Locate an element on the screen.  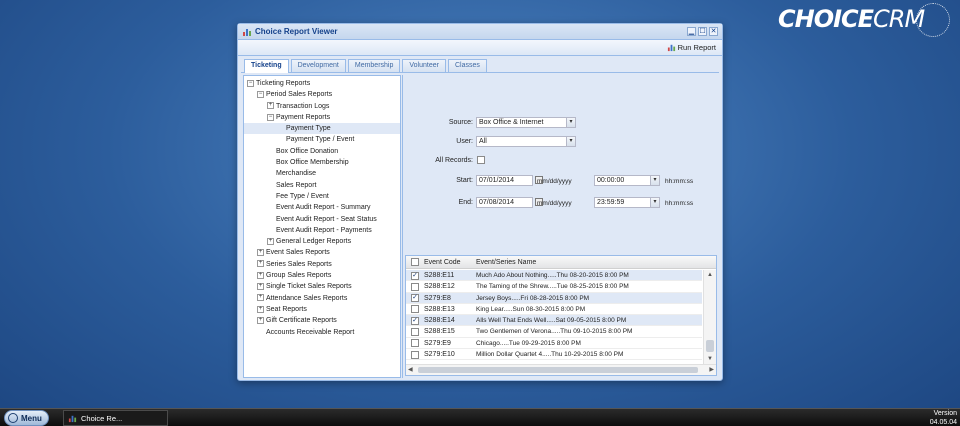
tree-node: Payment Type is located at coordinates (322, 129).